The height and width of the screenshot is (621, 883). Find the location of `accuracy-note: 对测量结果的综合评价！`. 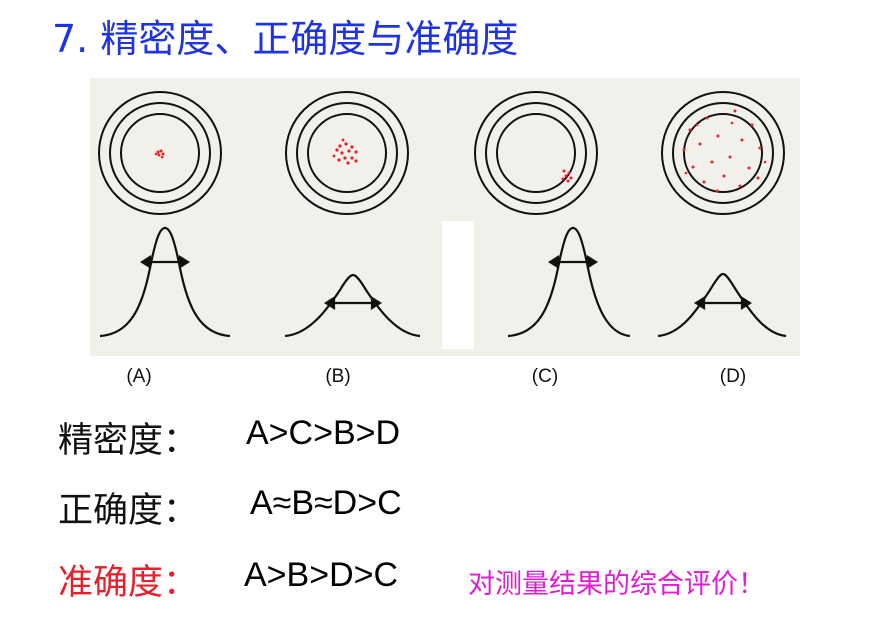

accuracy-note: 对测量结果的综合评价！ is located at coordinates (616, 584).